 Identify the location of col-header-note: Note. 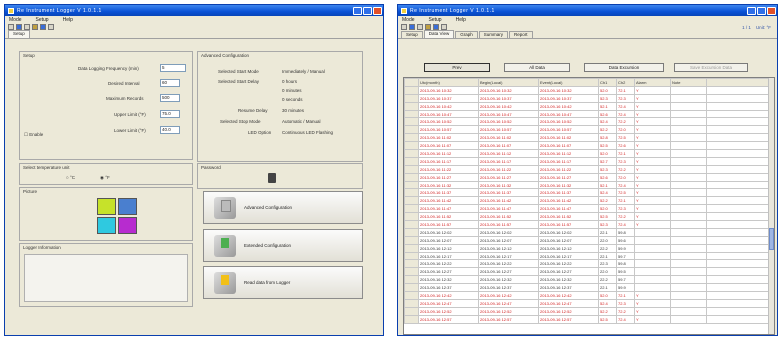
(688, 82).